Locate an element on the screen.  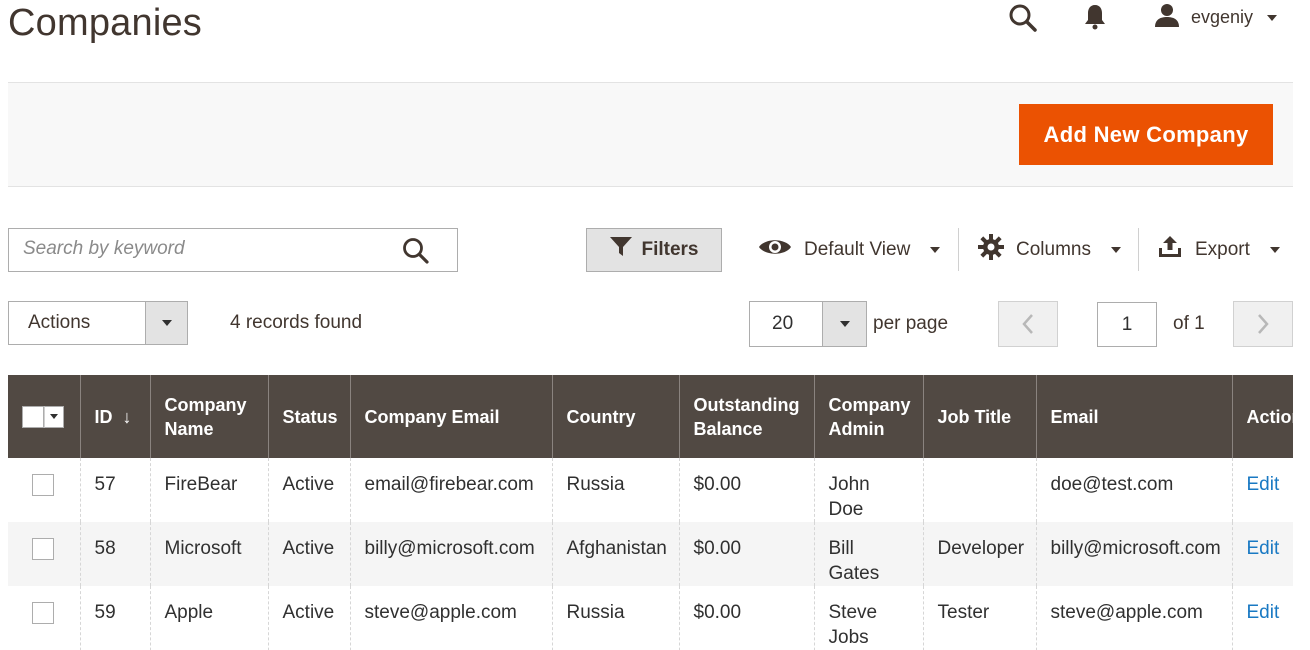
previous-page-button is located at coordinates (1028, 324).